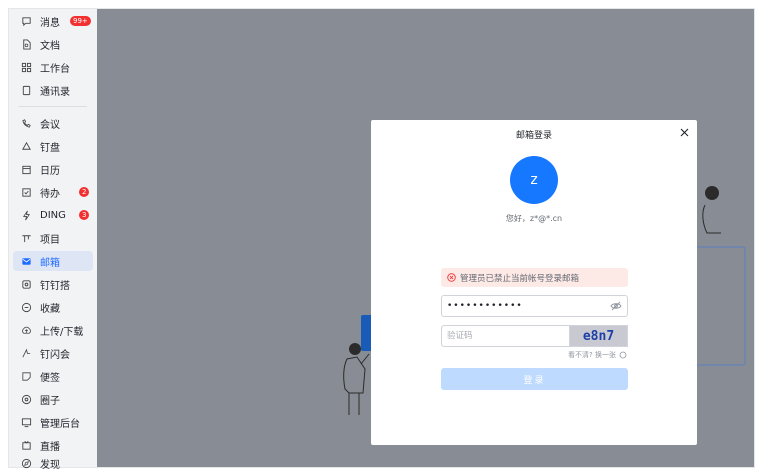 The height and width of the screenshot is (474, 765). Describe the element at coordinates (26, 261) in the screenshot. I see `mail-icon` at that location.